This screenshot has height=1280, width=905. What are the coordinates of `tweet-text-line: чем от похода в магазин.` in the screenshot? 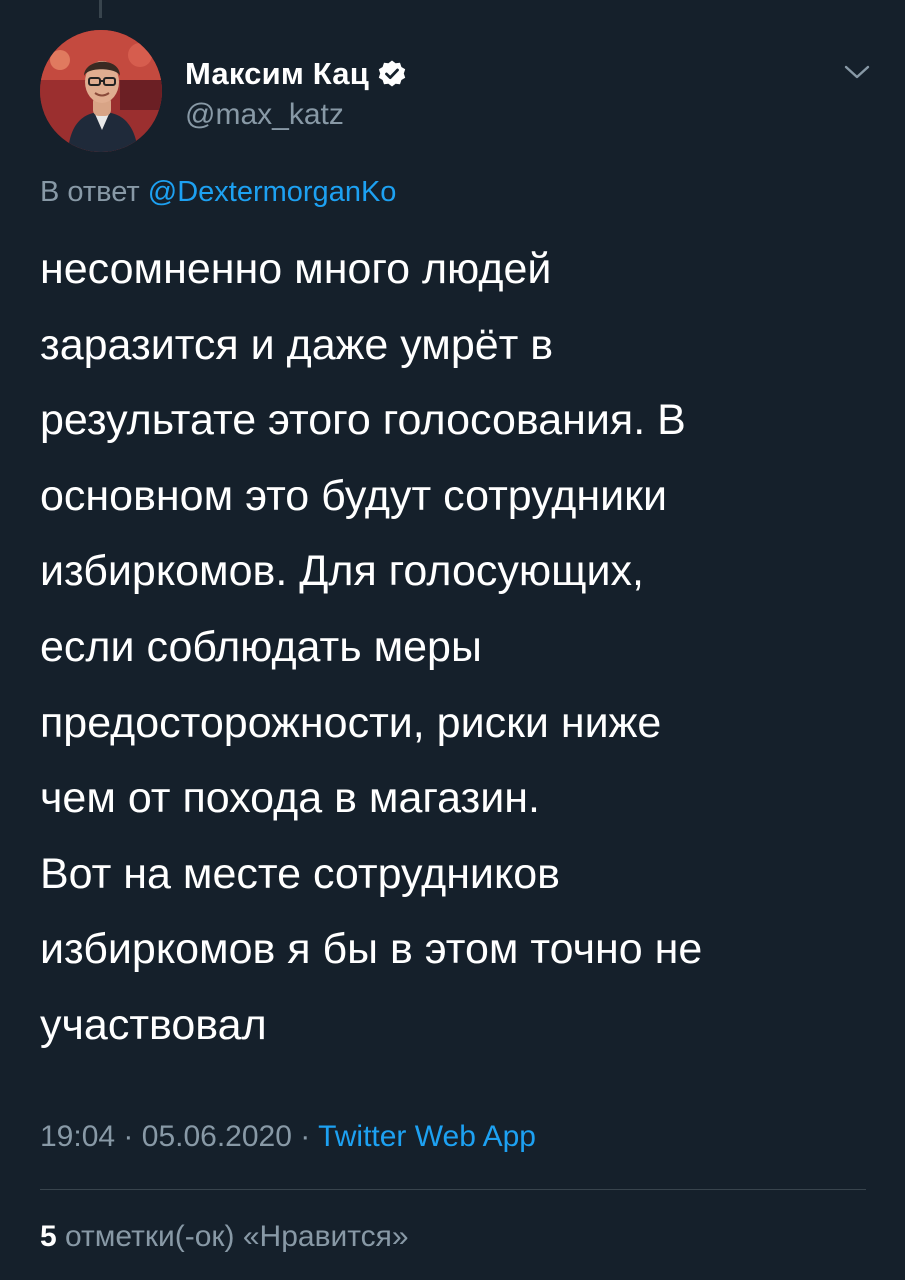 It's located at (290, 798).